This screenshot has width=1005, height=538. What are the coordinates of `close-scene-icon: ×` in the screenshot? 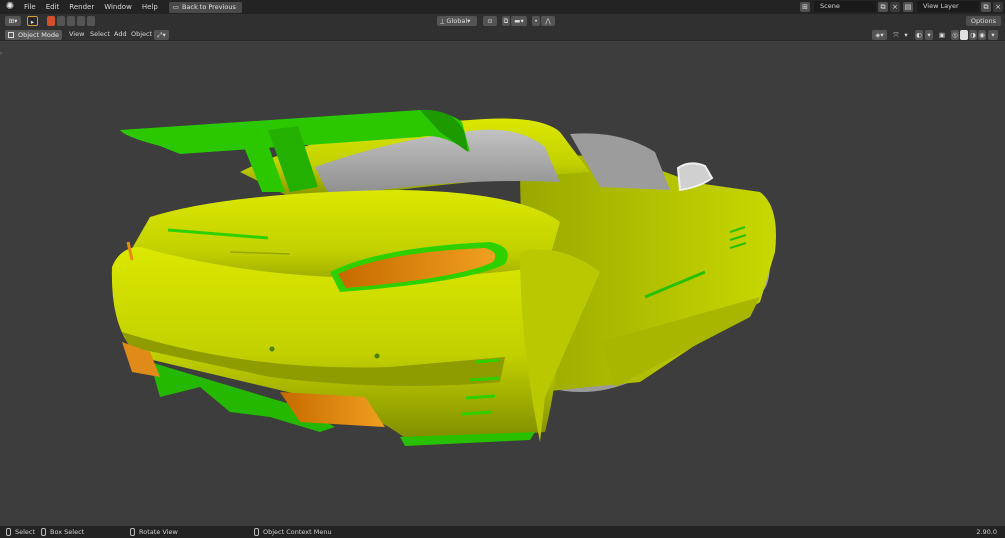 It's located at (895, 7).